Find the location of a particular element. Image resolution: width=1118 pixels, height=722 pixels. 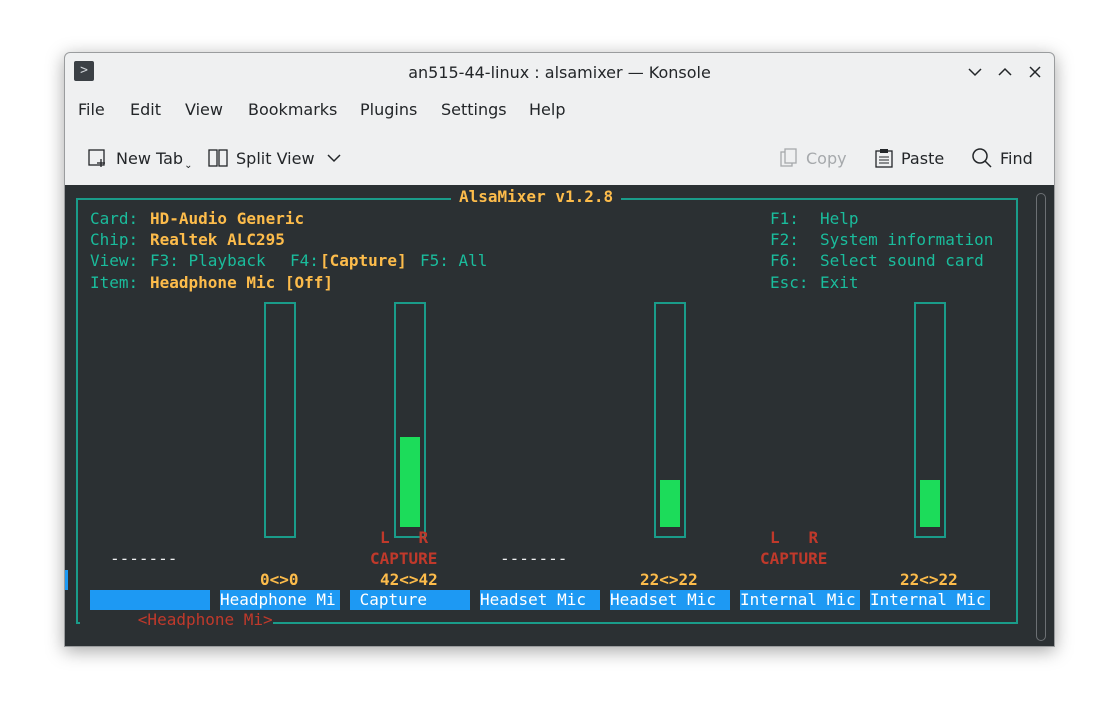

volume-value: 0<>0 is located at coordinates (279, 579).